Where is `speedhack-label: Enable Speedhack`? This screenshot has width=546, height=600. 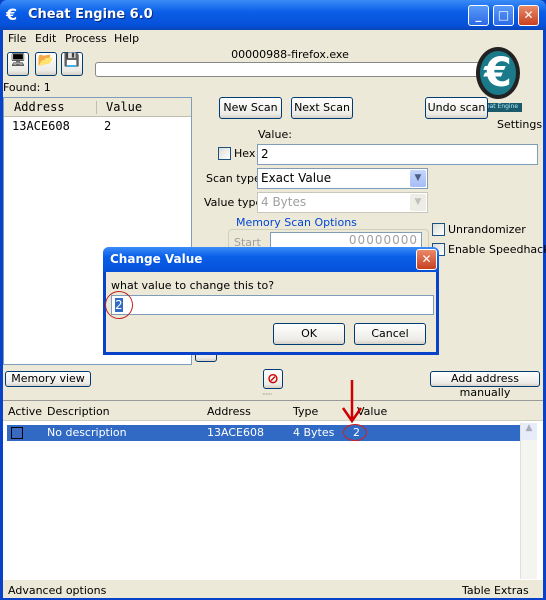
speedhack-label: Enable Speedhack is located at coordinates (497, 249).